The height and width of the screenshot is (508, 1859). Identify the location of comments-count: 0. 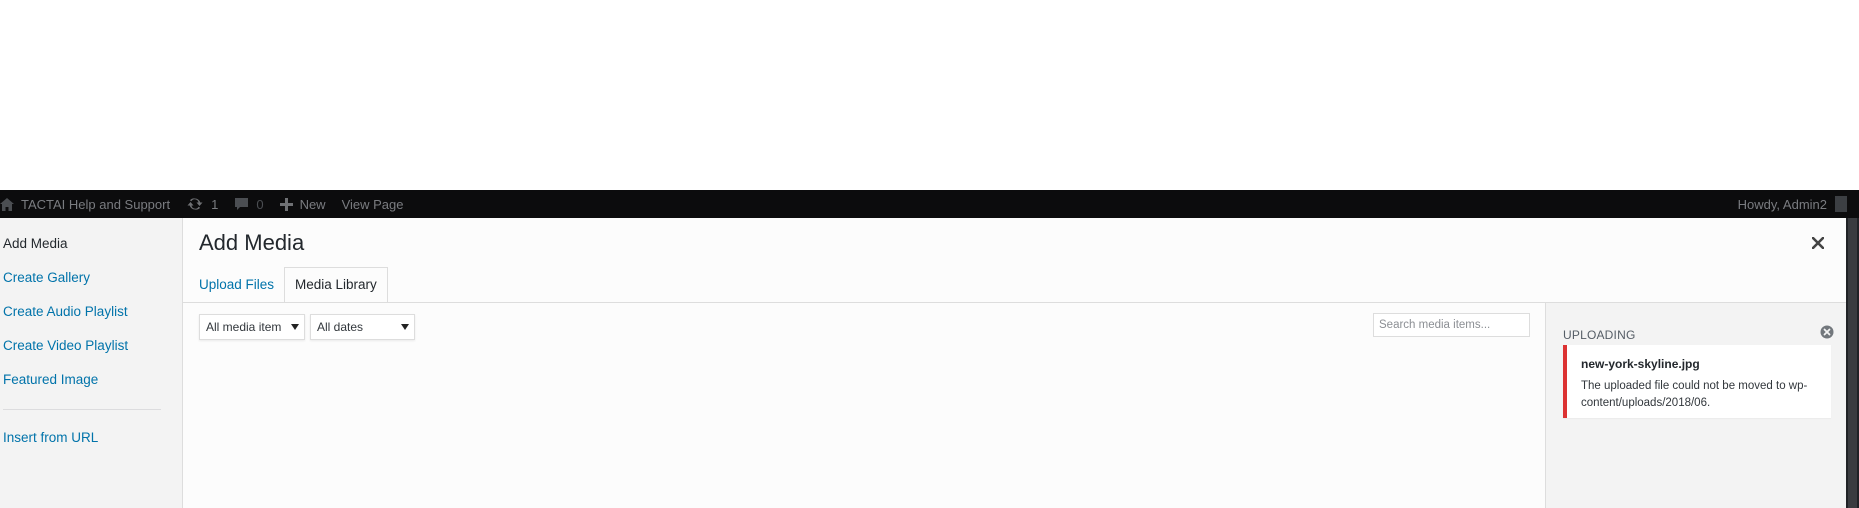
(260, 204).